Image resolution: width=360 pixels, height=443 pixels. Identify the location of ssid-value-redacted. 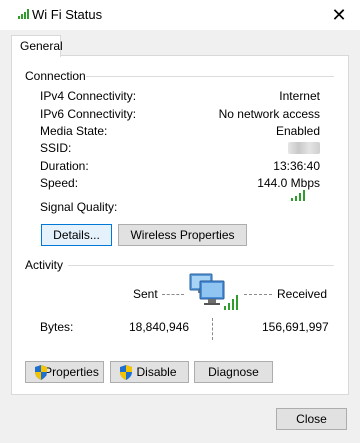
(304, 148).